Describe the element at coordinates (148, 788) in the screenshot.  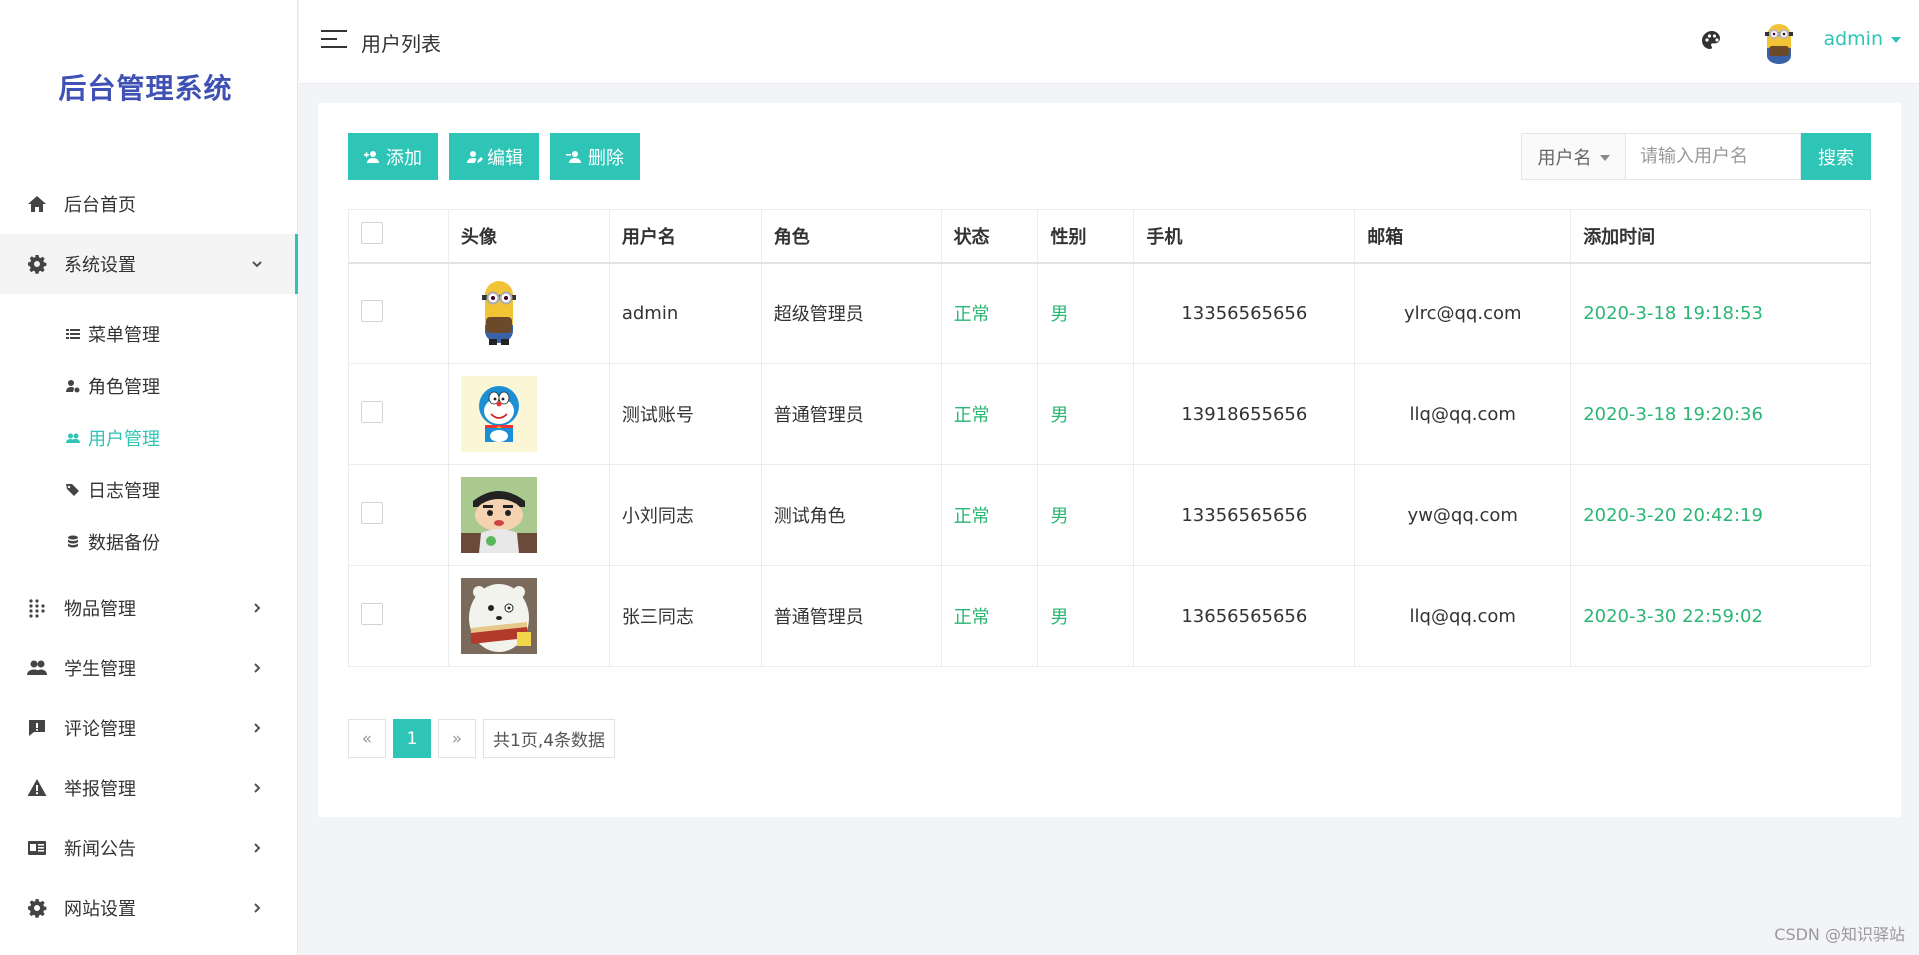
I see `sidebar-item-reports: 举报管理` at that location.